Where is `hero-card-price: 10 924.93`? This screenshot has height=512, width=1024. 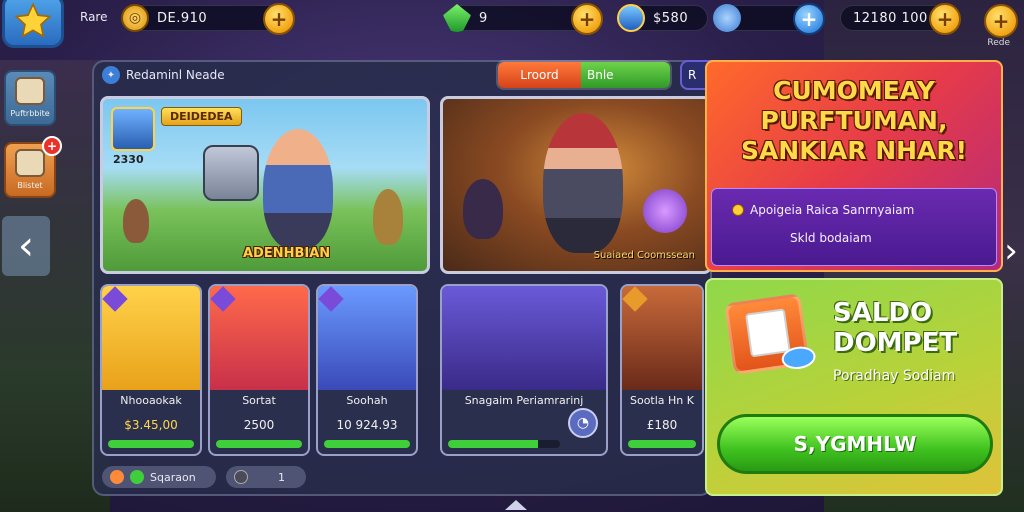 hero-card-price: 10 924.93 is located at coordinates (367, 425).